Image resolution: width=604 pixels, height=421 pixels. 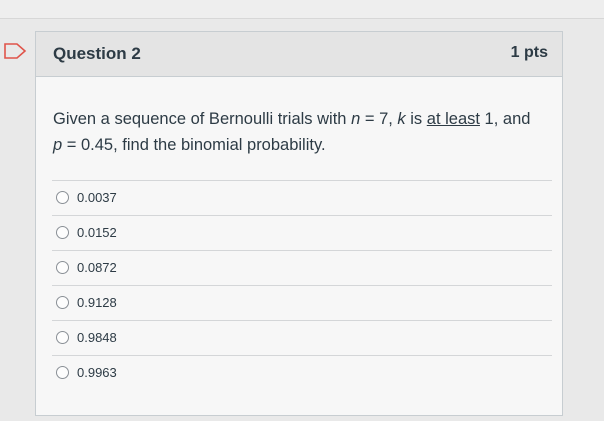 I want to click on underlined-phrase: at least, so click(x=453, y=119).